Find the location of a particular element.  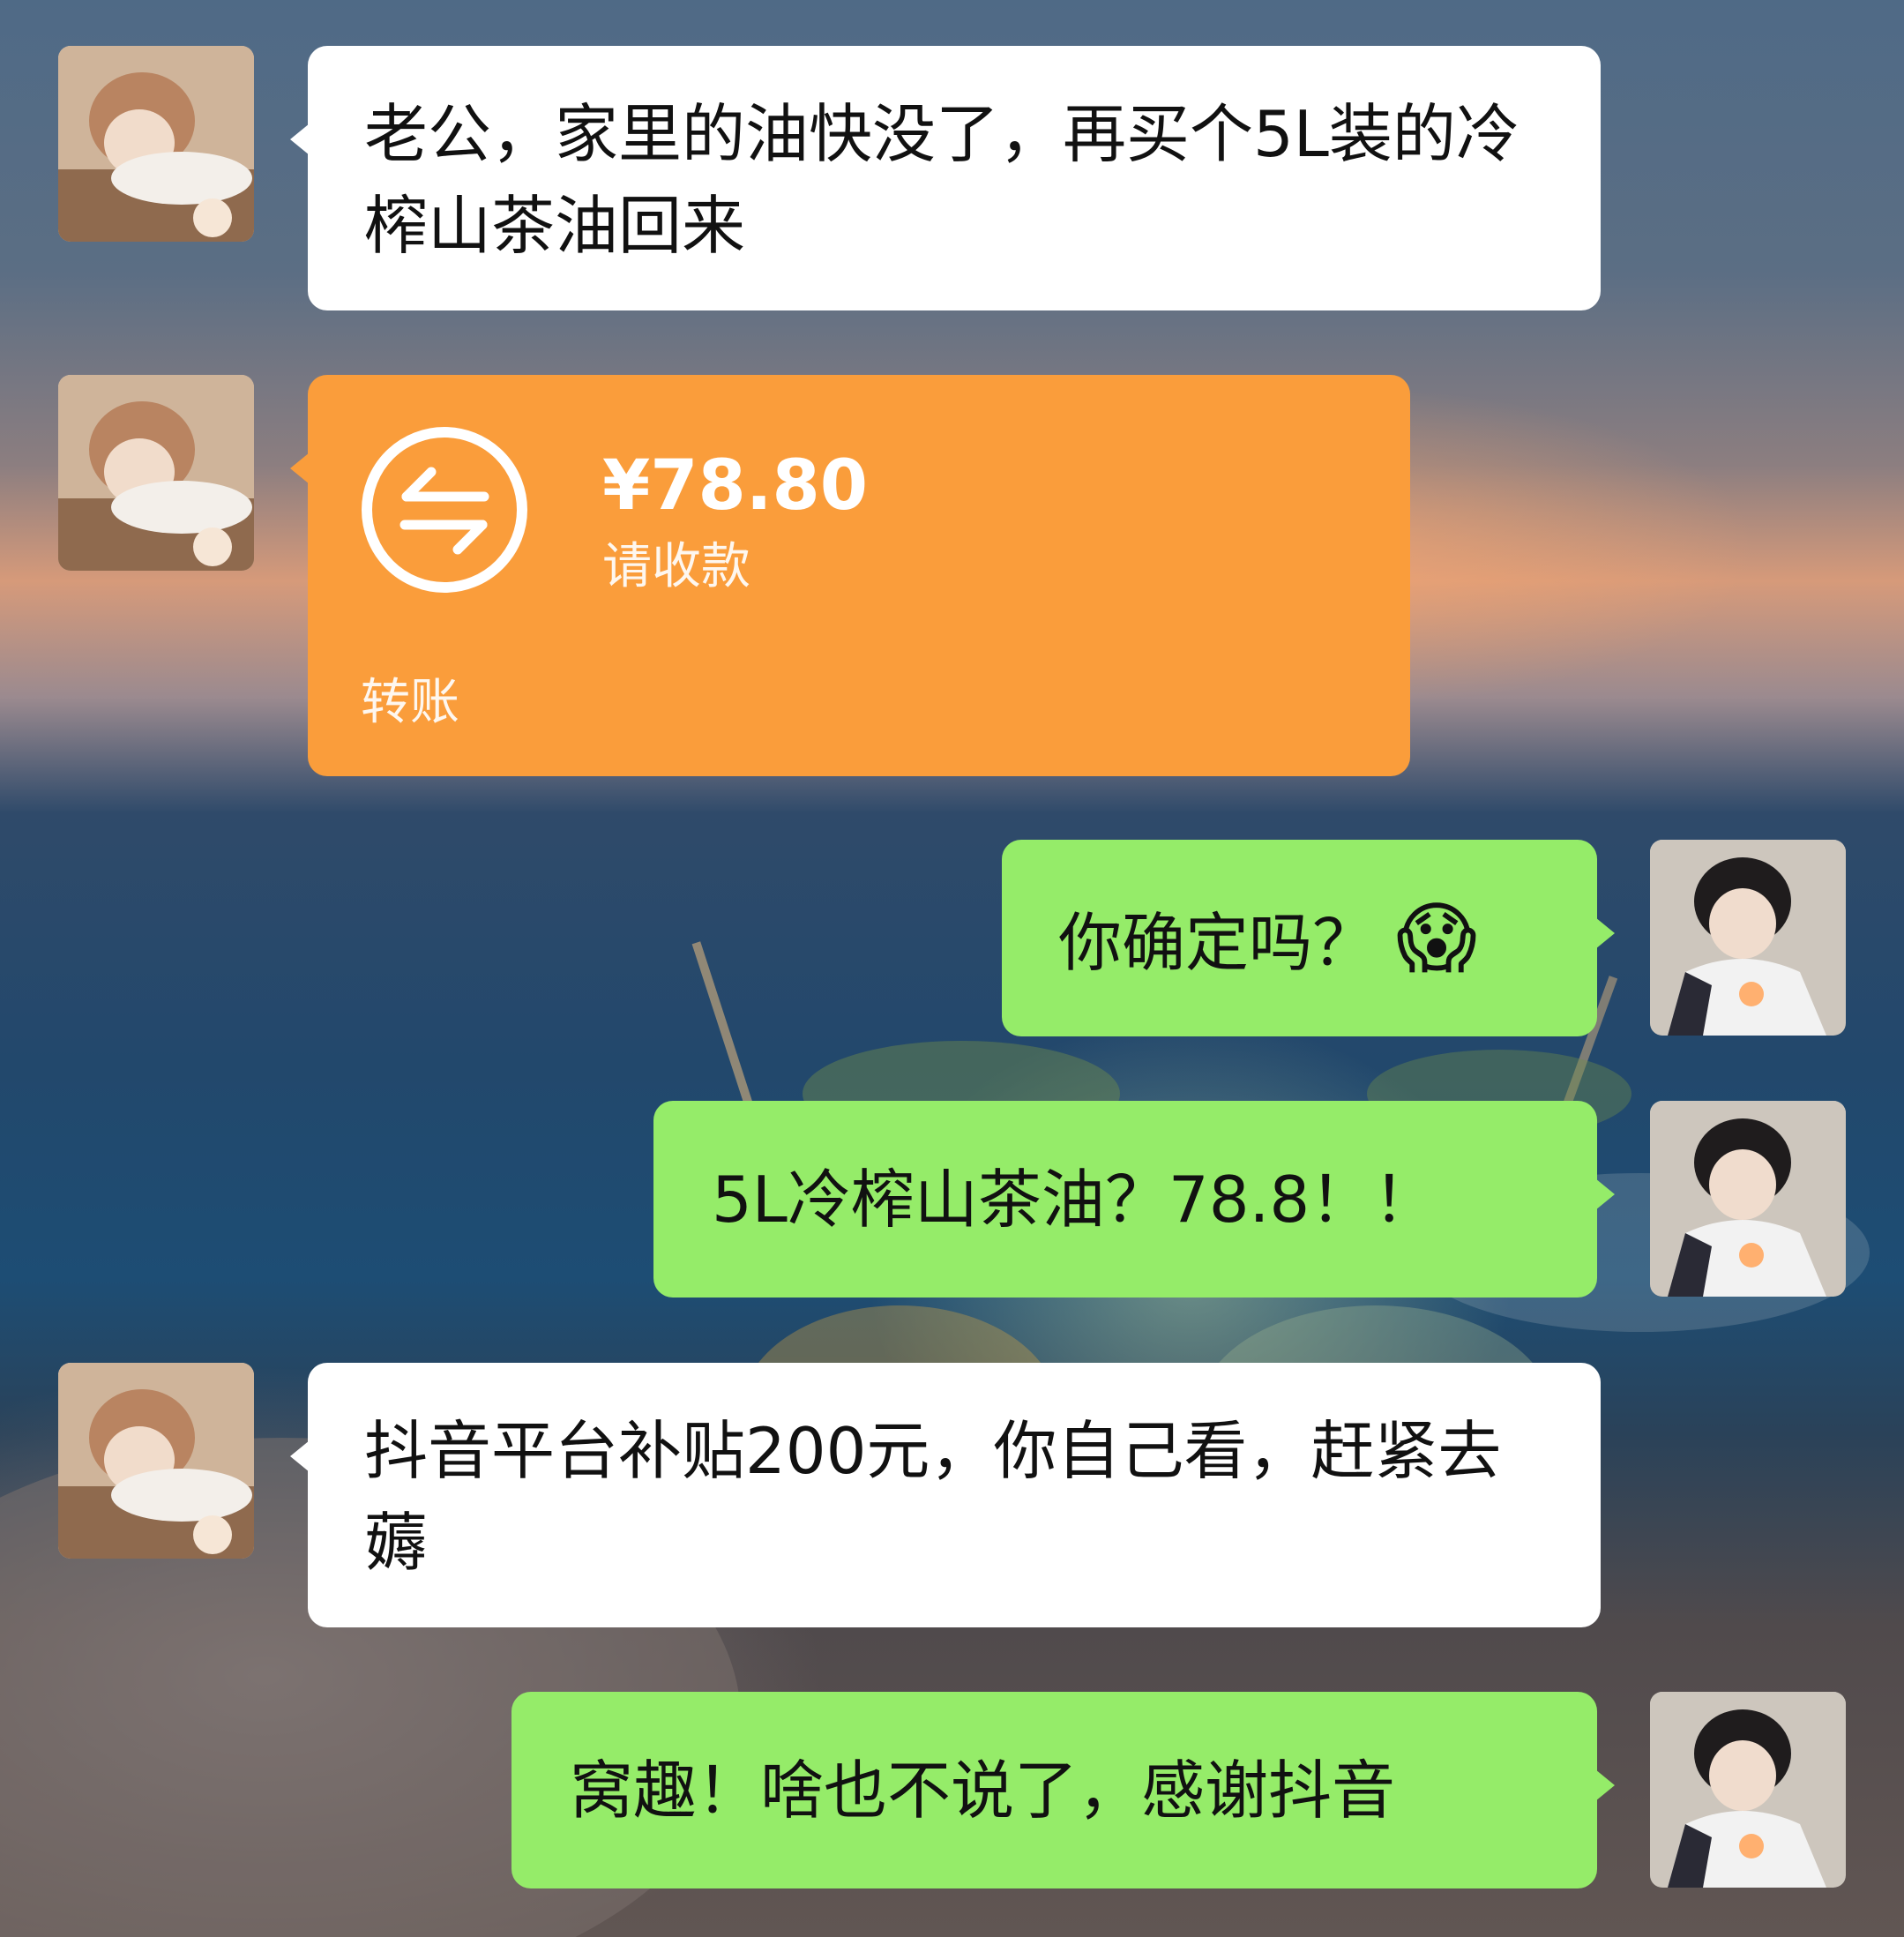

transfer-amount: ¥78.80 is located at coordinates (735, 486).